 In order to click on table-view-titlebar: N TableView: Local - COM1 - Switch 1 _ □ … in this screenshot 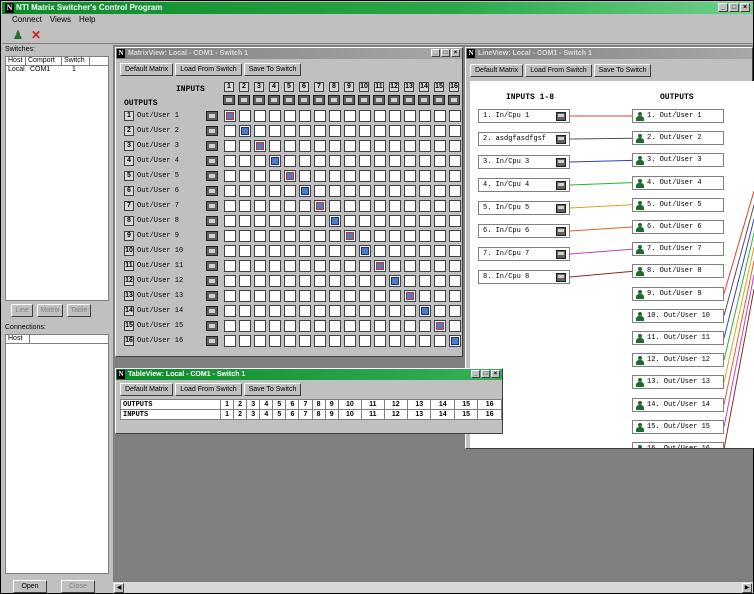, I will do `click(309, 374)`.